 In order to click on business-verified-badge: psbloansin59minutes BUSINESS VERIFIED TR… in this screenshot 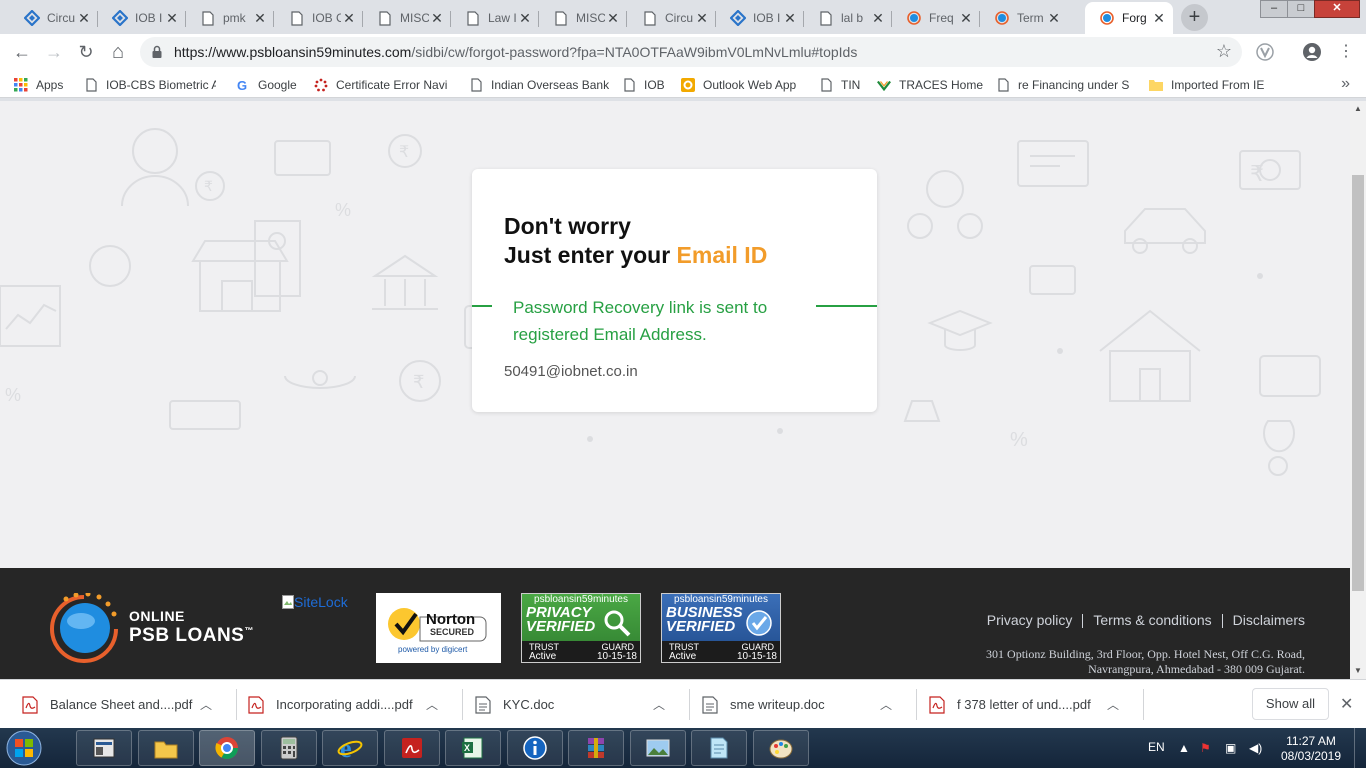, I will do `click(721, 628)`.